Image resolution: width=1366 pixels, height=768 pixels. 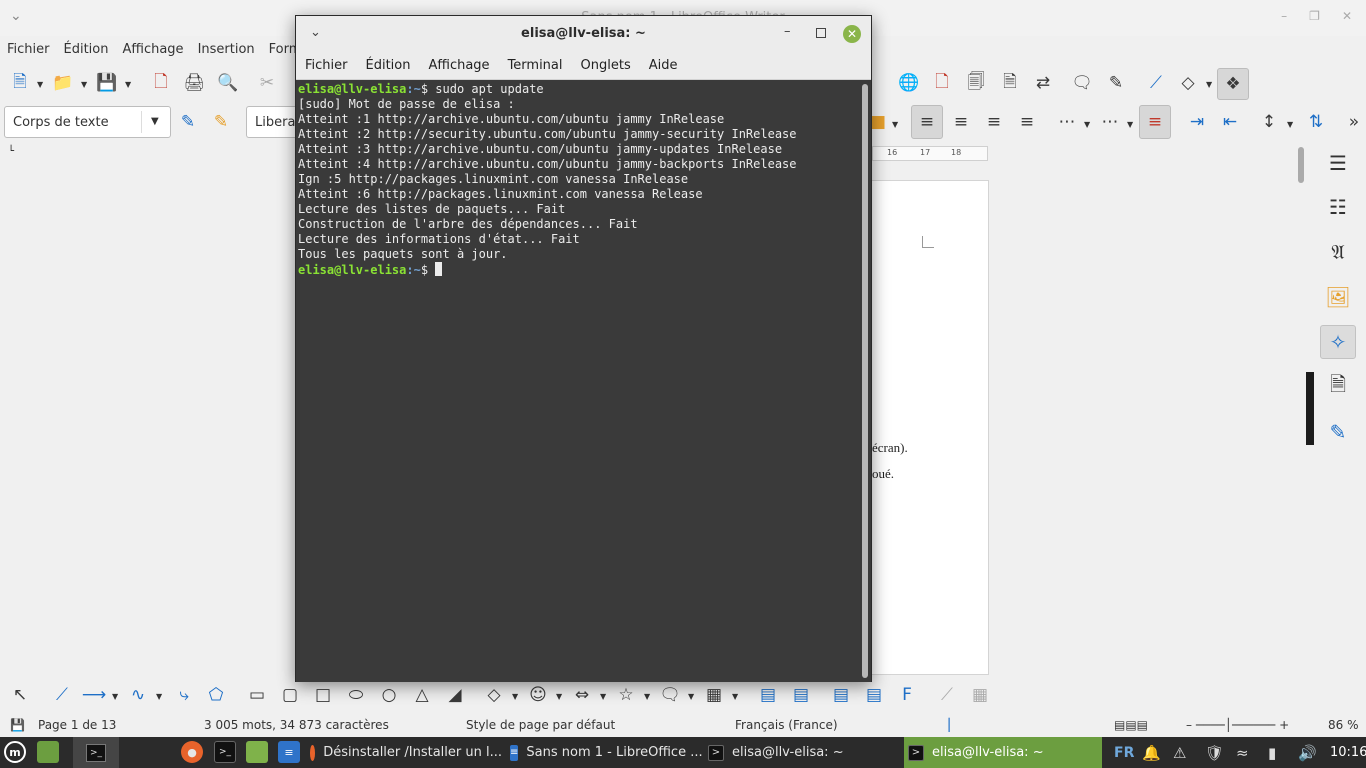 What do you see at coordinates (1338, 252) in the screenshot?
I see `styles-icon: 𝔄` at bounding box center [1338, 252].